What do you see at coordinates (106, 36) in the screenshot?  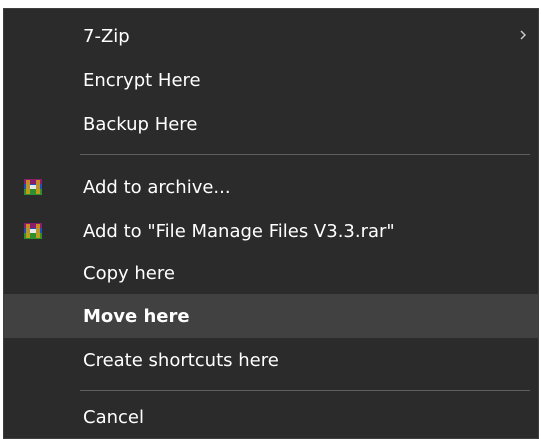 I see `menu-item-label: 7-Zip` at bounding box center [106, 36].